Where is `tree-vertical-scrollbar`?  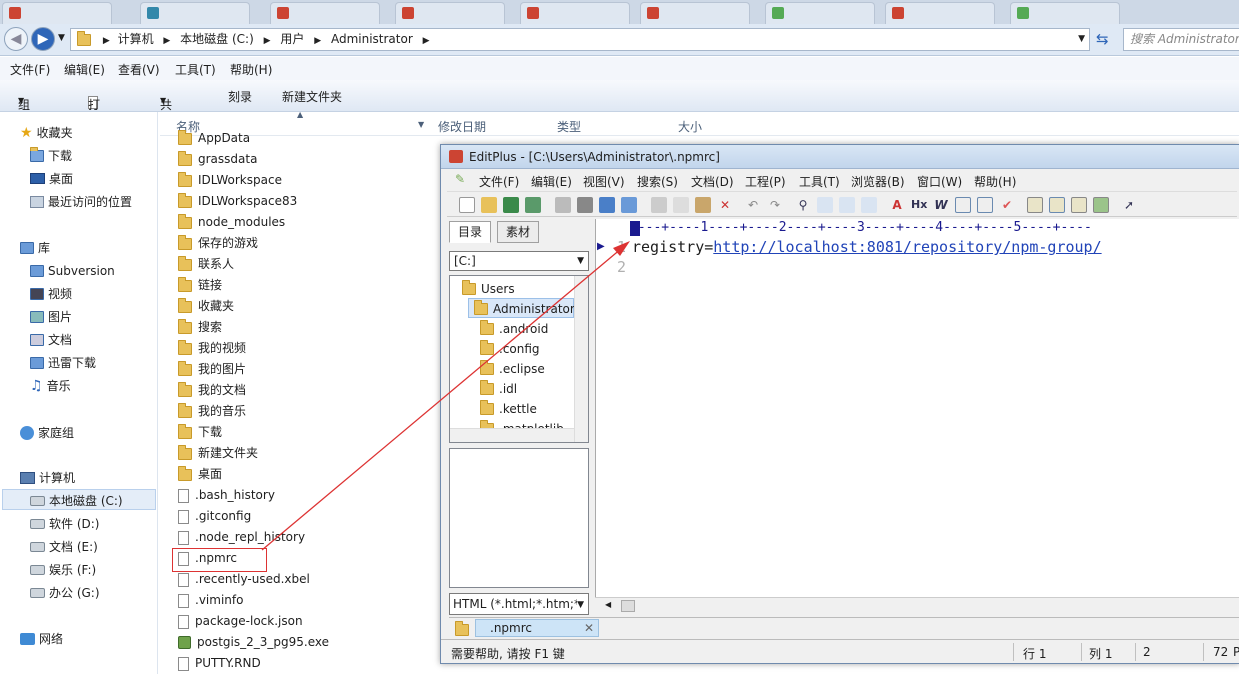
tree-vertical-scrollbar is located at coordinates (581, 359).